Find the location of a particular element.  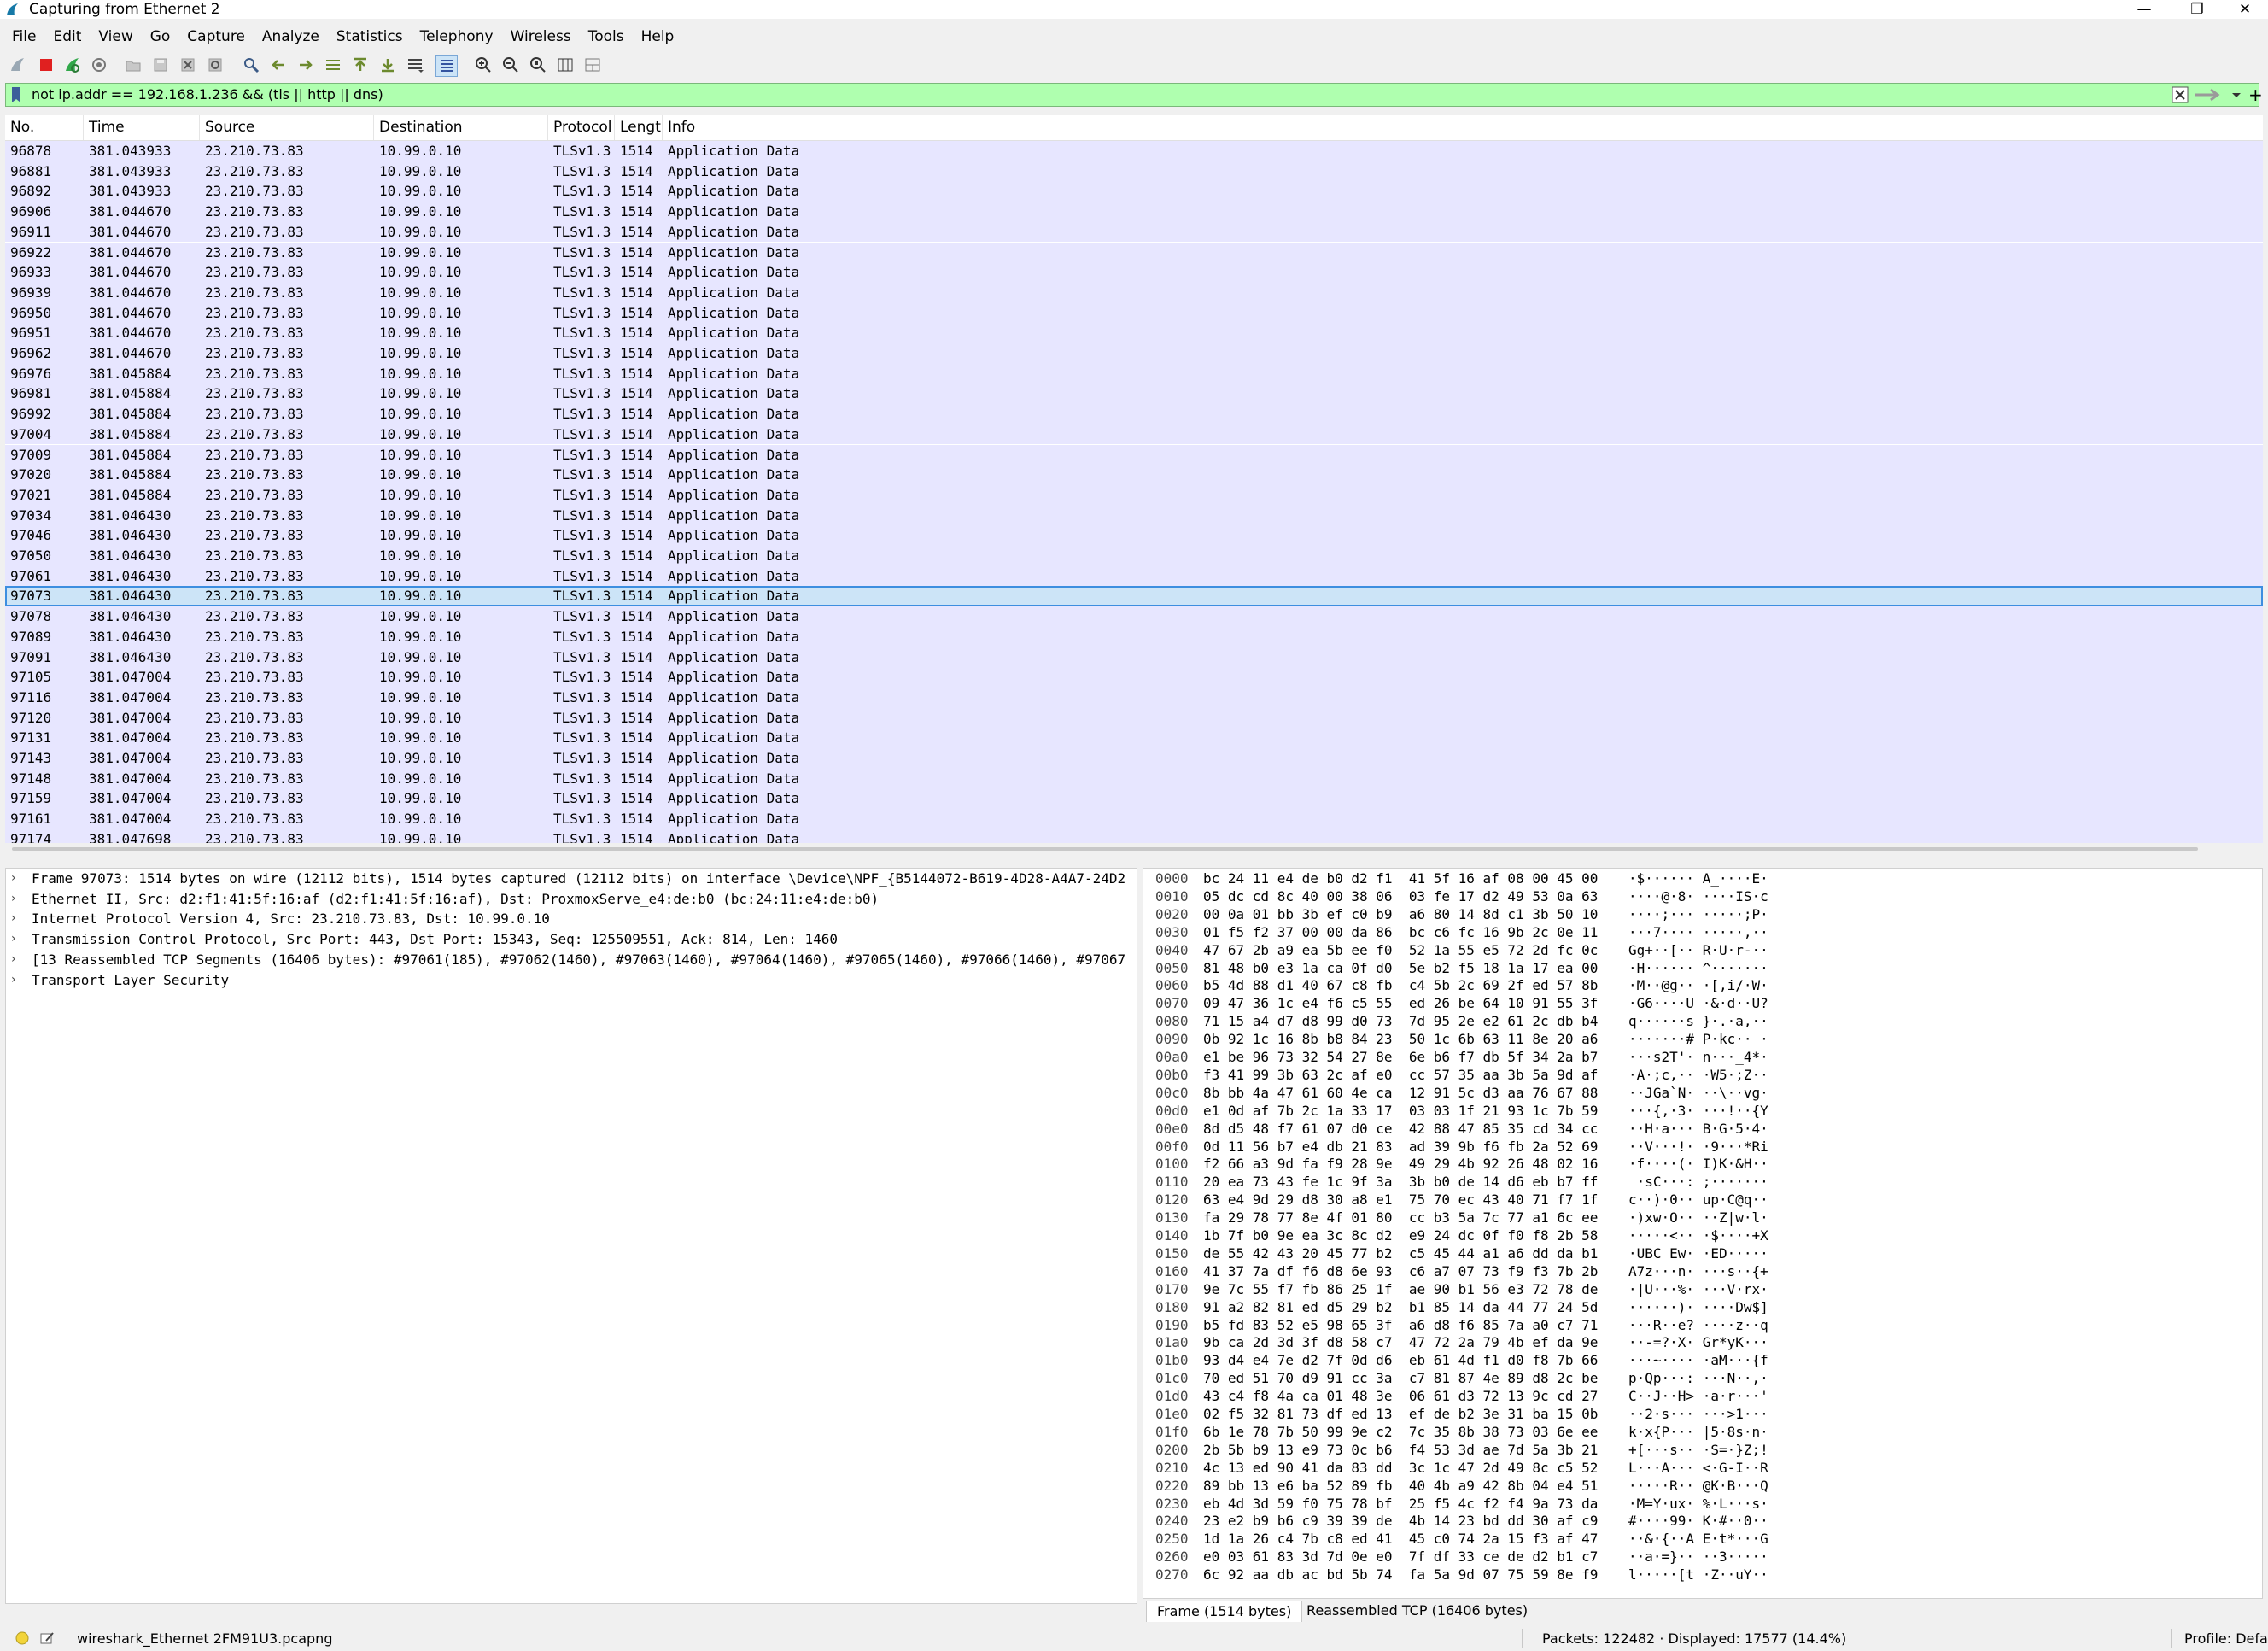

display-filter-input is located at coordinates (1099, 95).